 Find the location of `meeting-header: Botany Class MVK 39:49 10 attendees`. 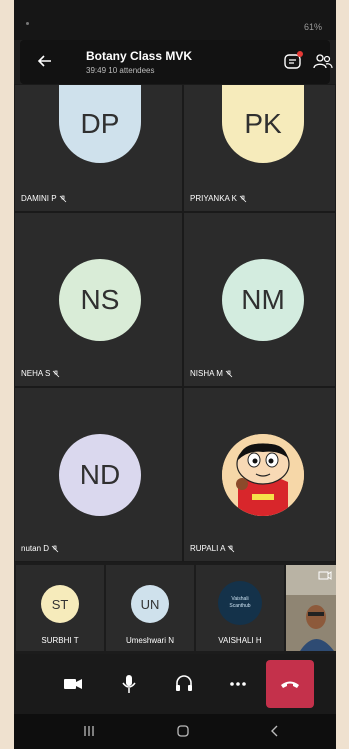

meeting-header: Botany Class MVK 39:49 10 attendees is located at coordinates (176, 62).